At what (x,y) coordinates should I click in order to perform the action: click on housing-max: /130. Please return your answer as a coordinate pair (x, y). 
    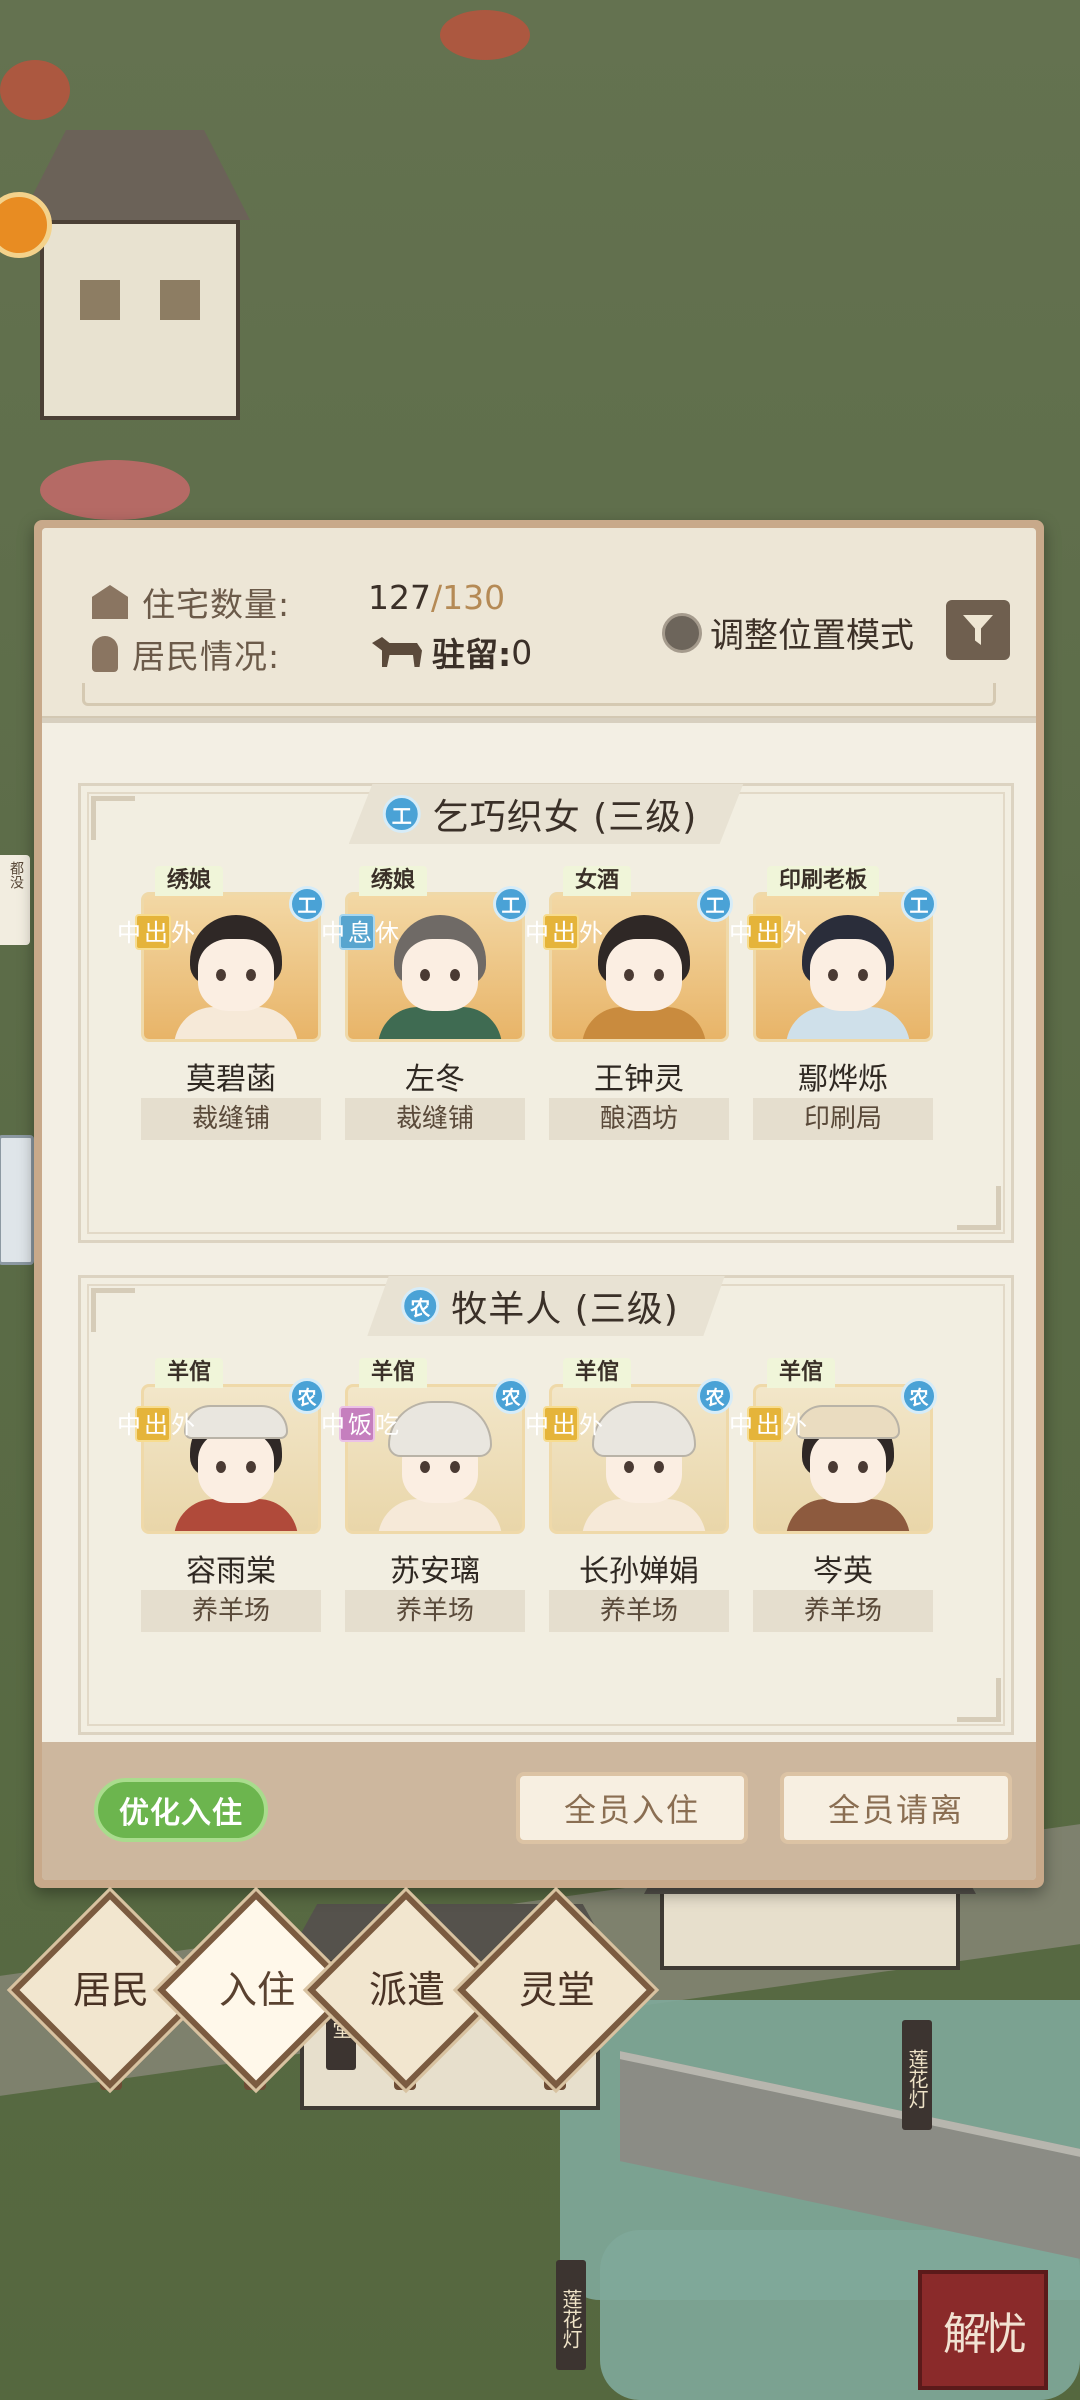
    Looking at the image, I should click on (468, 597).